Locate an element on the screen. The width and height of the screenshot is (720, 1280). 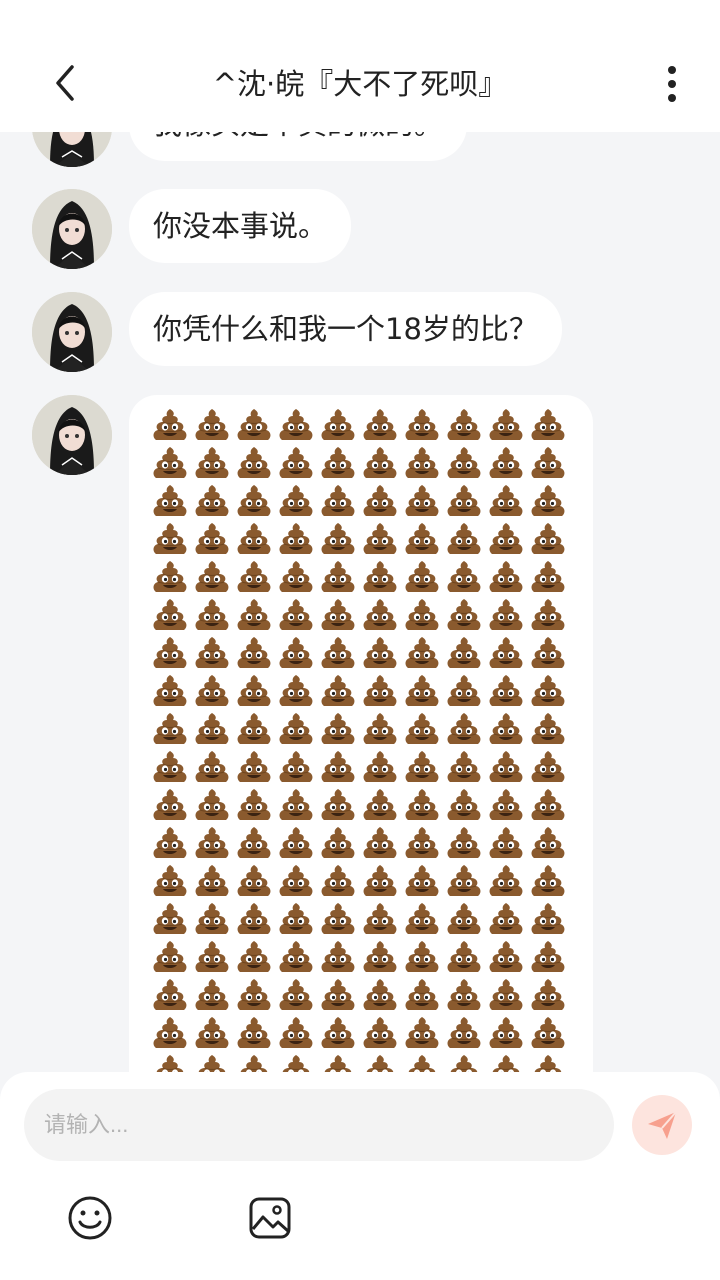
message-text: 你没本事说。 is located at coordinates (240, 226).